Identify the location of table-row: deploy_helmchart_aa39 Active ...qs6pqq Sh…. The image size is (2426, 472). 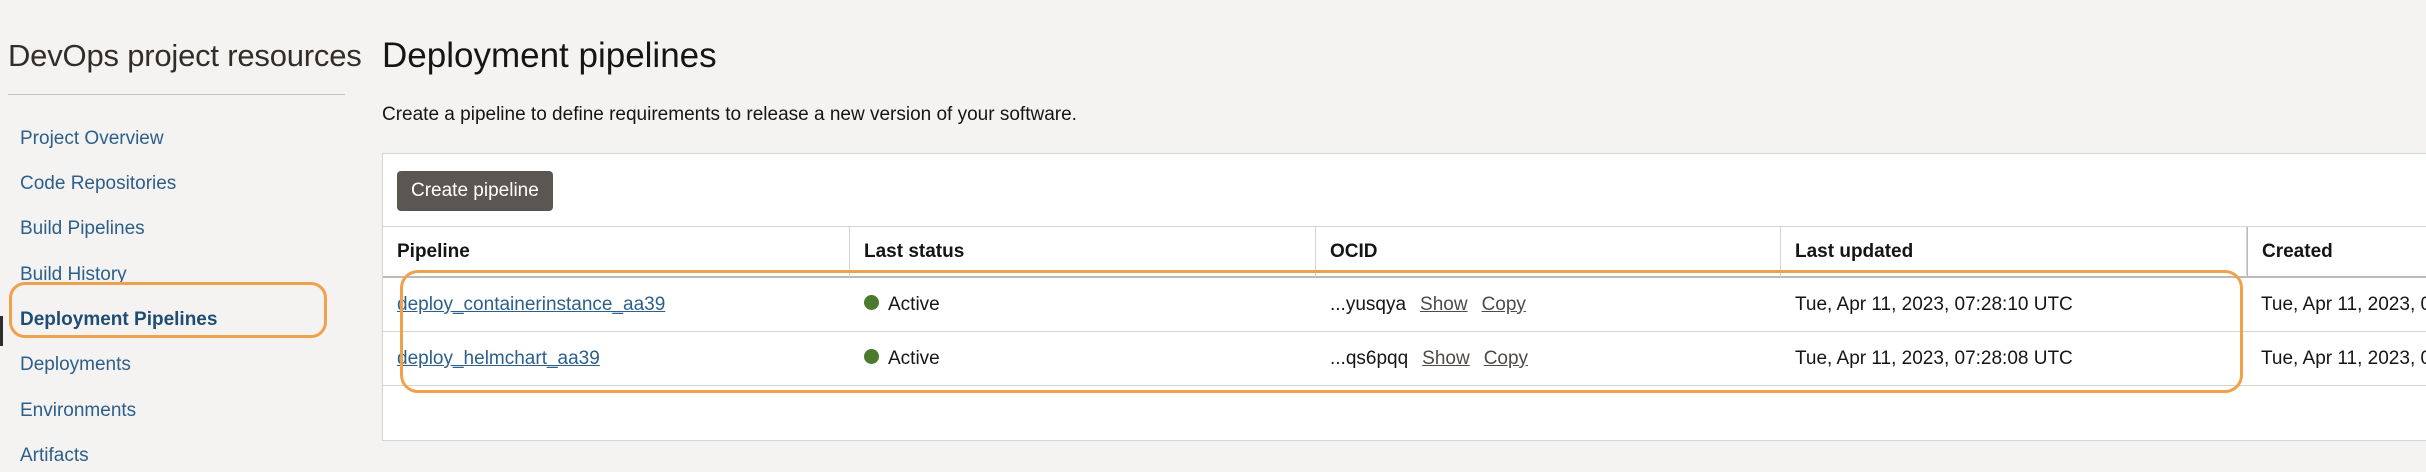
(1404, 359).